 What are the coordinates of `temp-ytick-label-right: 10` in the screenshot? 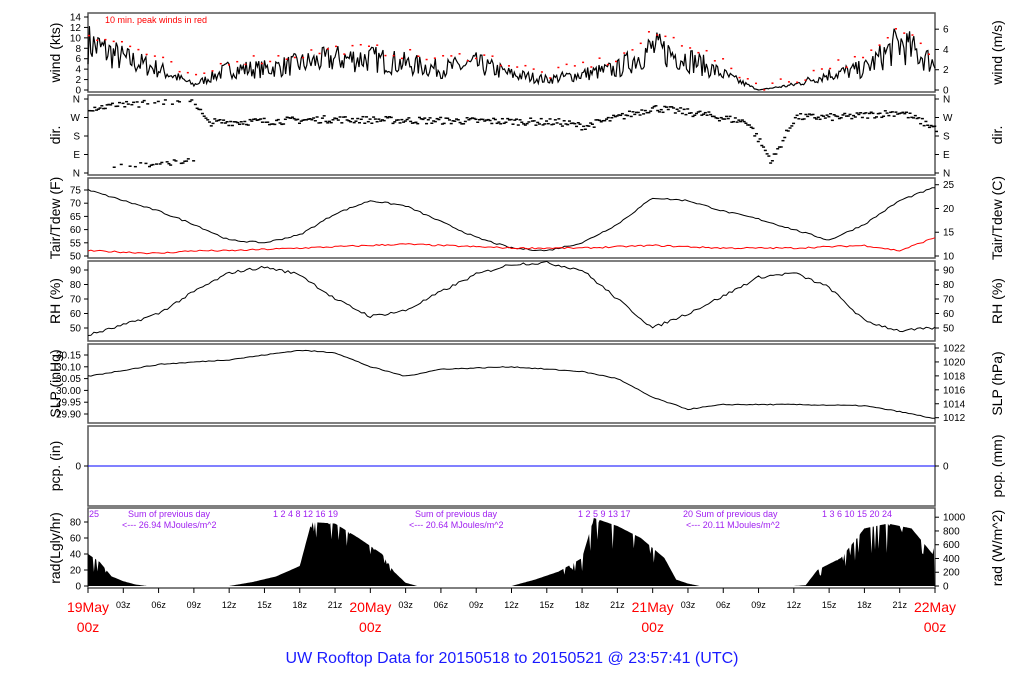 It's located at (949, 257).